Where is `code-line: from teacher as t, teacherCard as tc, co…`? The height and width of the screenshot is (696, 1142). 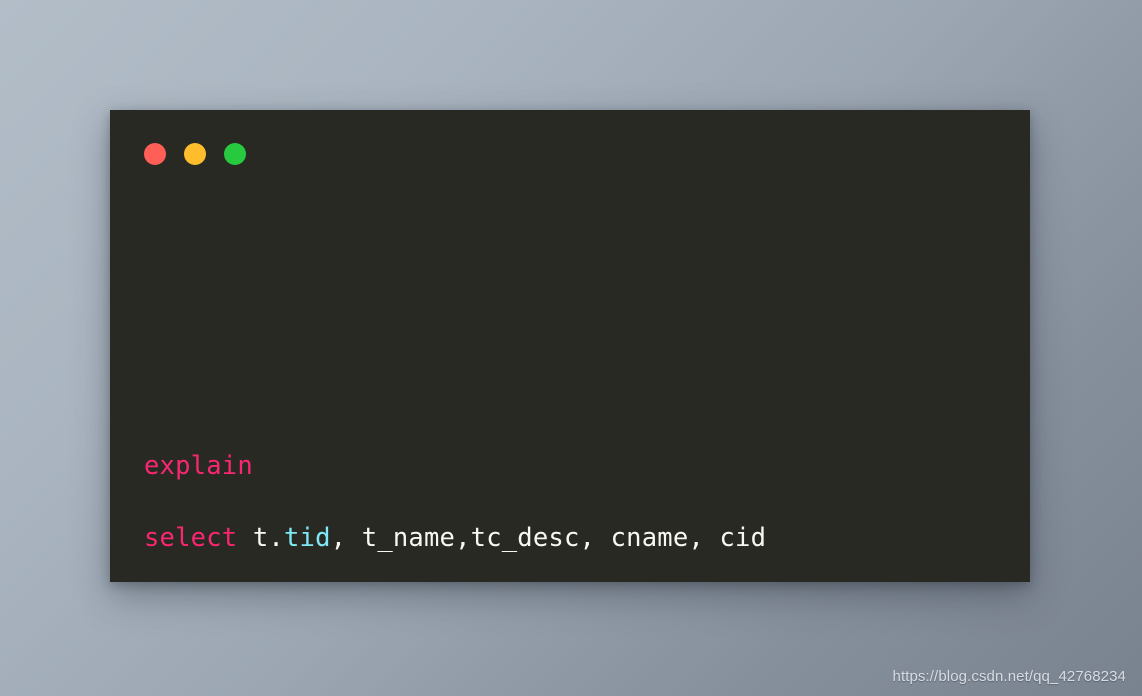
code-line: from teacher as t, teacherCard as tc, co… is located at coordinates (580, 578).